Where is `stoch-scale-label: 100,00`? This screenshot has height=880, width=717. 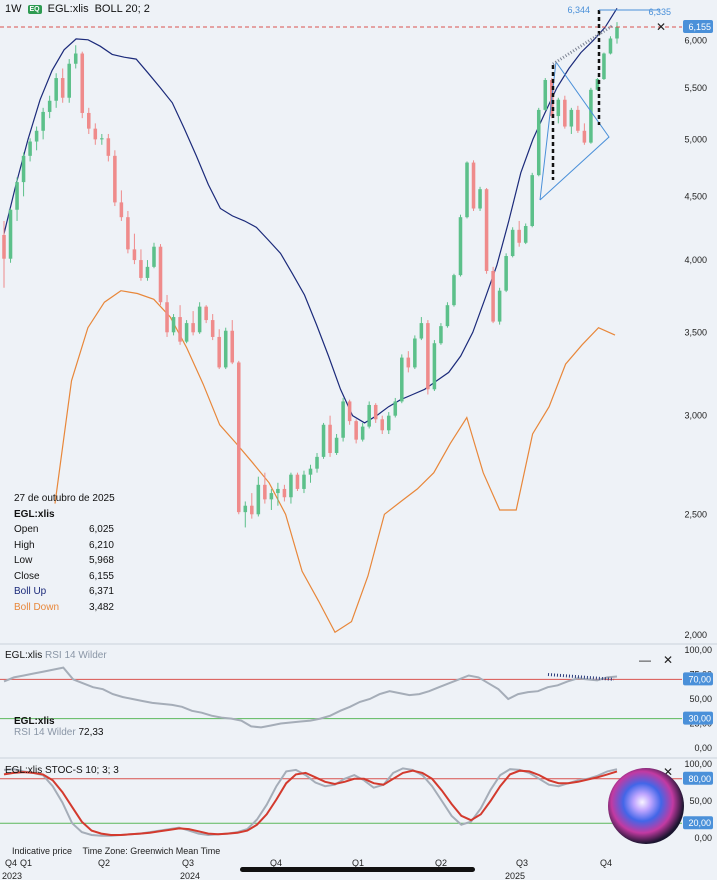
stoch-scale-label: 100,00 is located at coordinates (698, 764).